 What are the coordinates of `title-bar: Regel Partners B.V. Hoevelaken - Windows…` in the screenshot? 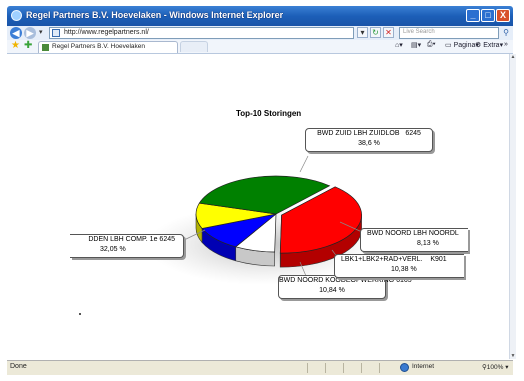 It's located at (260, 16).